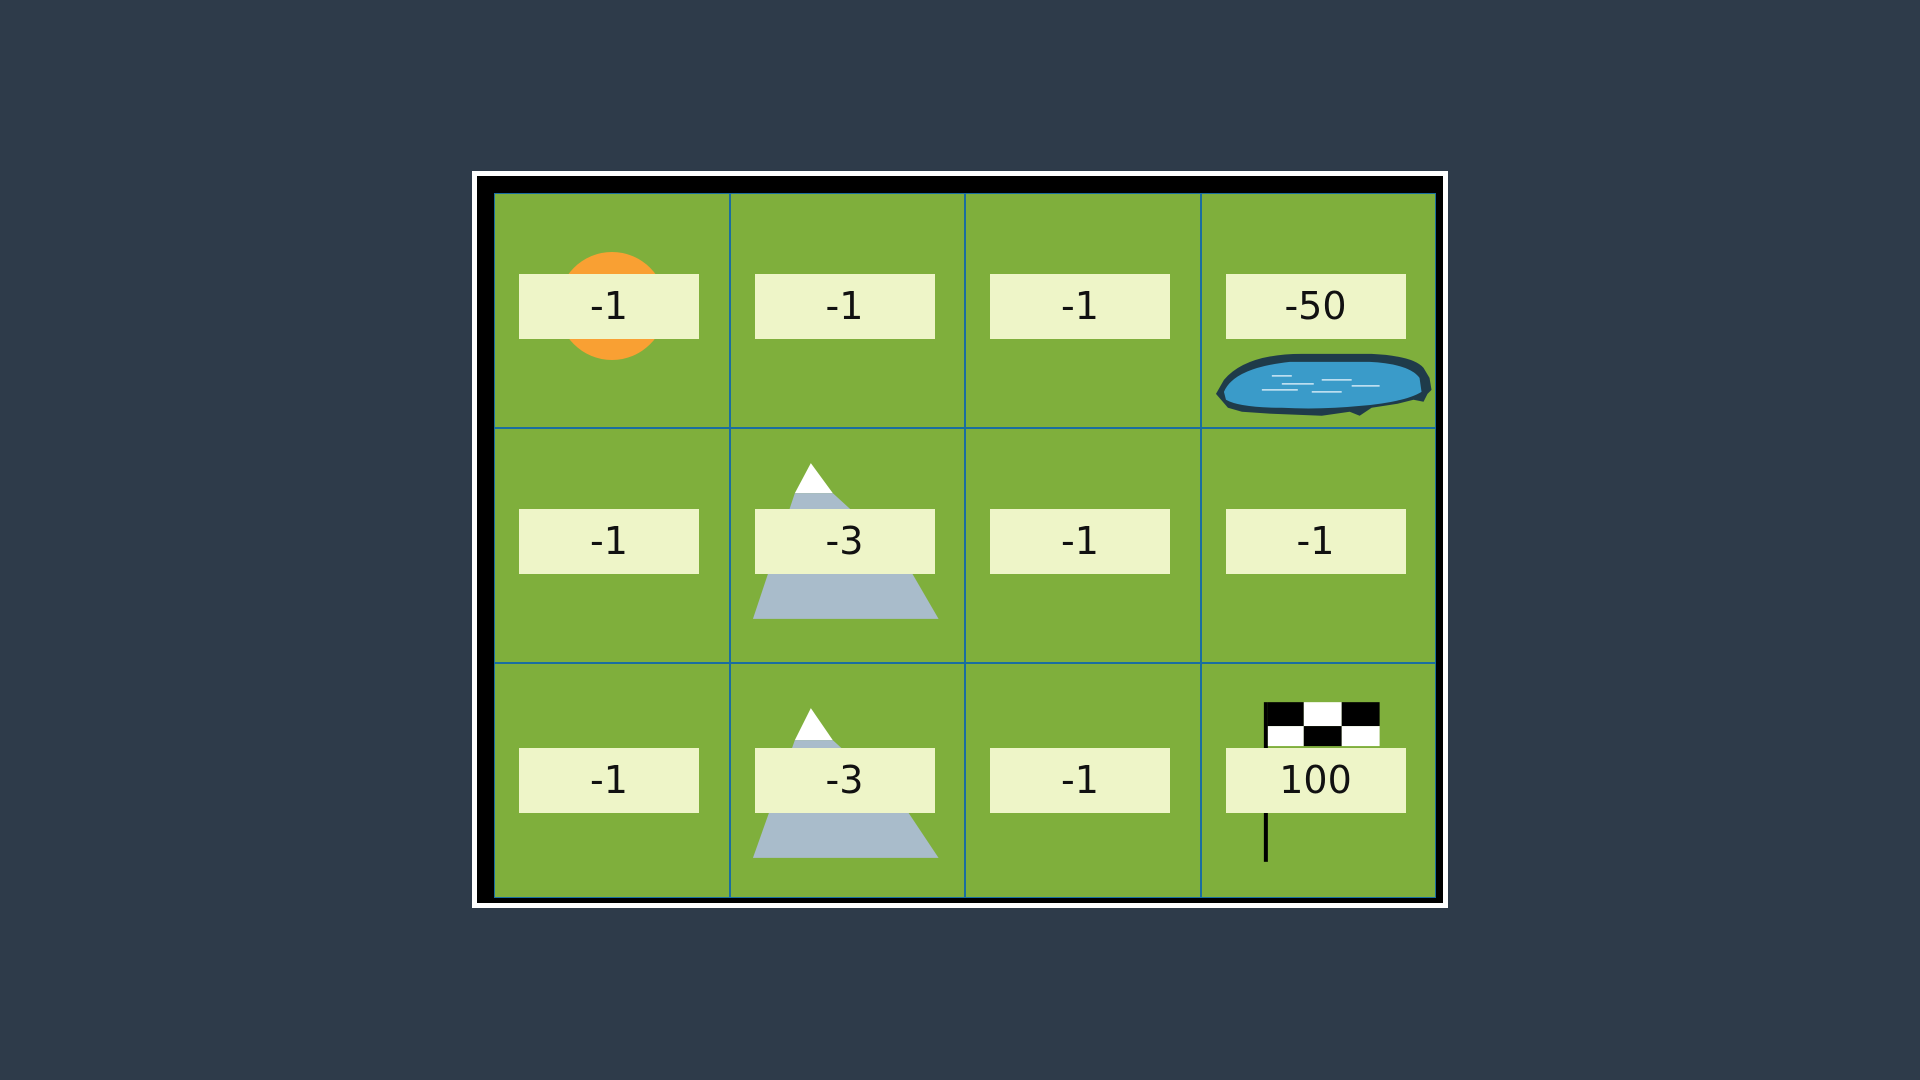 The width and height of the screenshot is (1920, 1080). I want to click on grid-cell-2-2: -1, so click(1083, 780).